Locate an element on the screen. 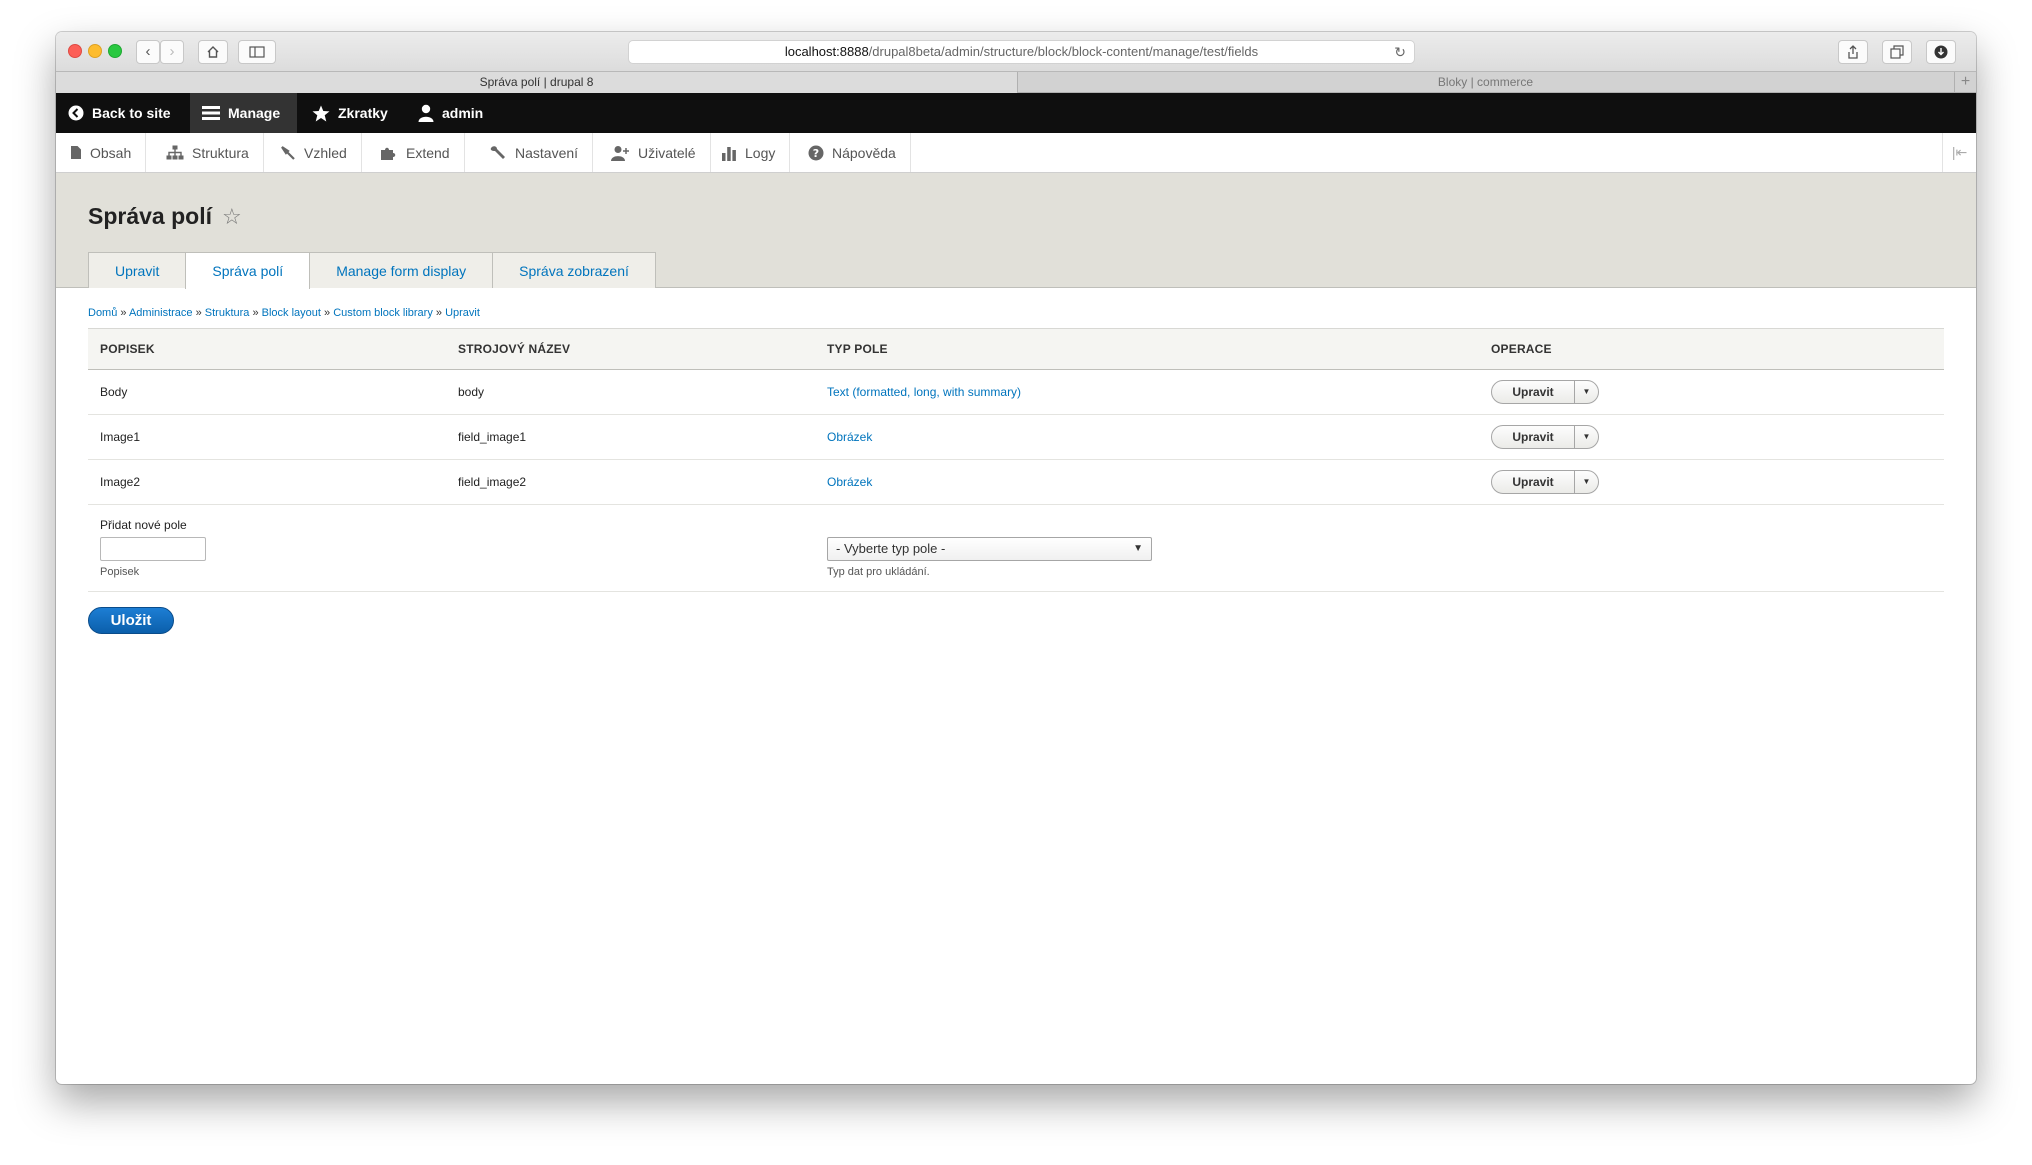 This screenshot has height=1165, width=2032. empty-cell is located at coordinates (1711, 548).